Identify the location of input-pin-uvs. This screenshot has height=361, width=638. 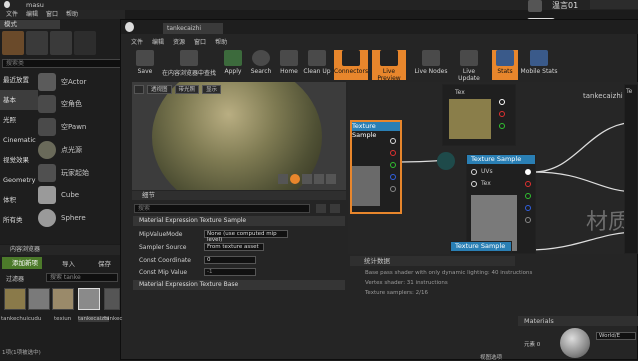
(474, 172).